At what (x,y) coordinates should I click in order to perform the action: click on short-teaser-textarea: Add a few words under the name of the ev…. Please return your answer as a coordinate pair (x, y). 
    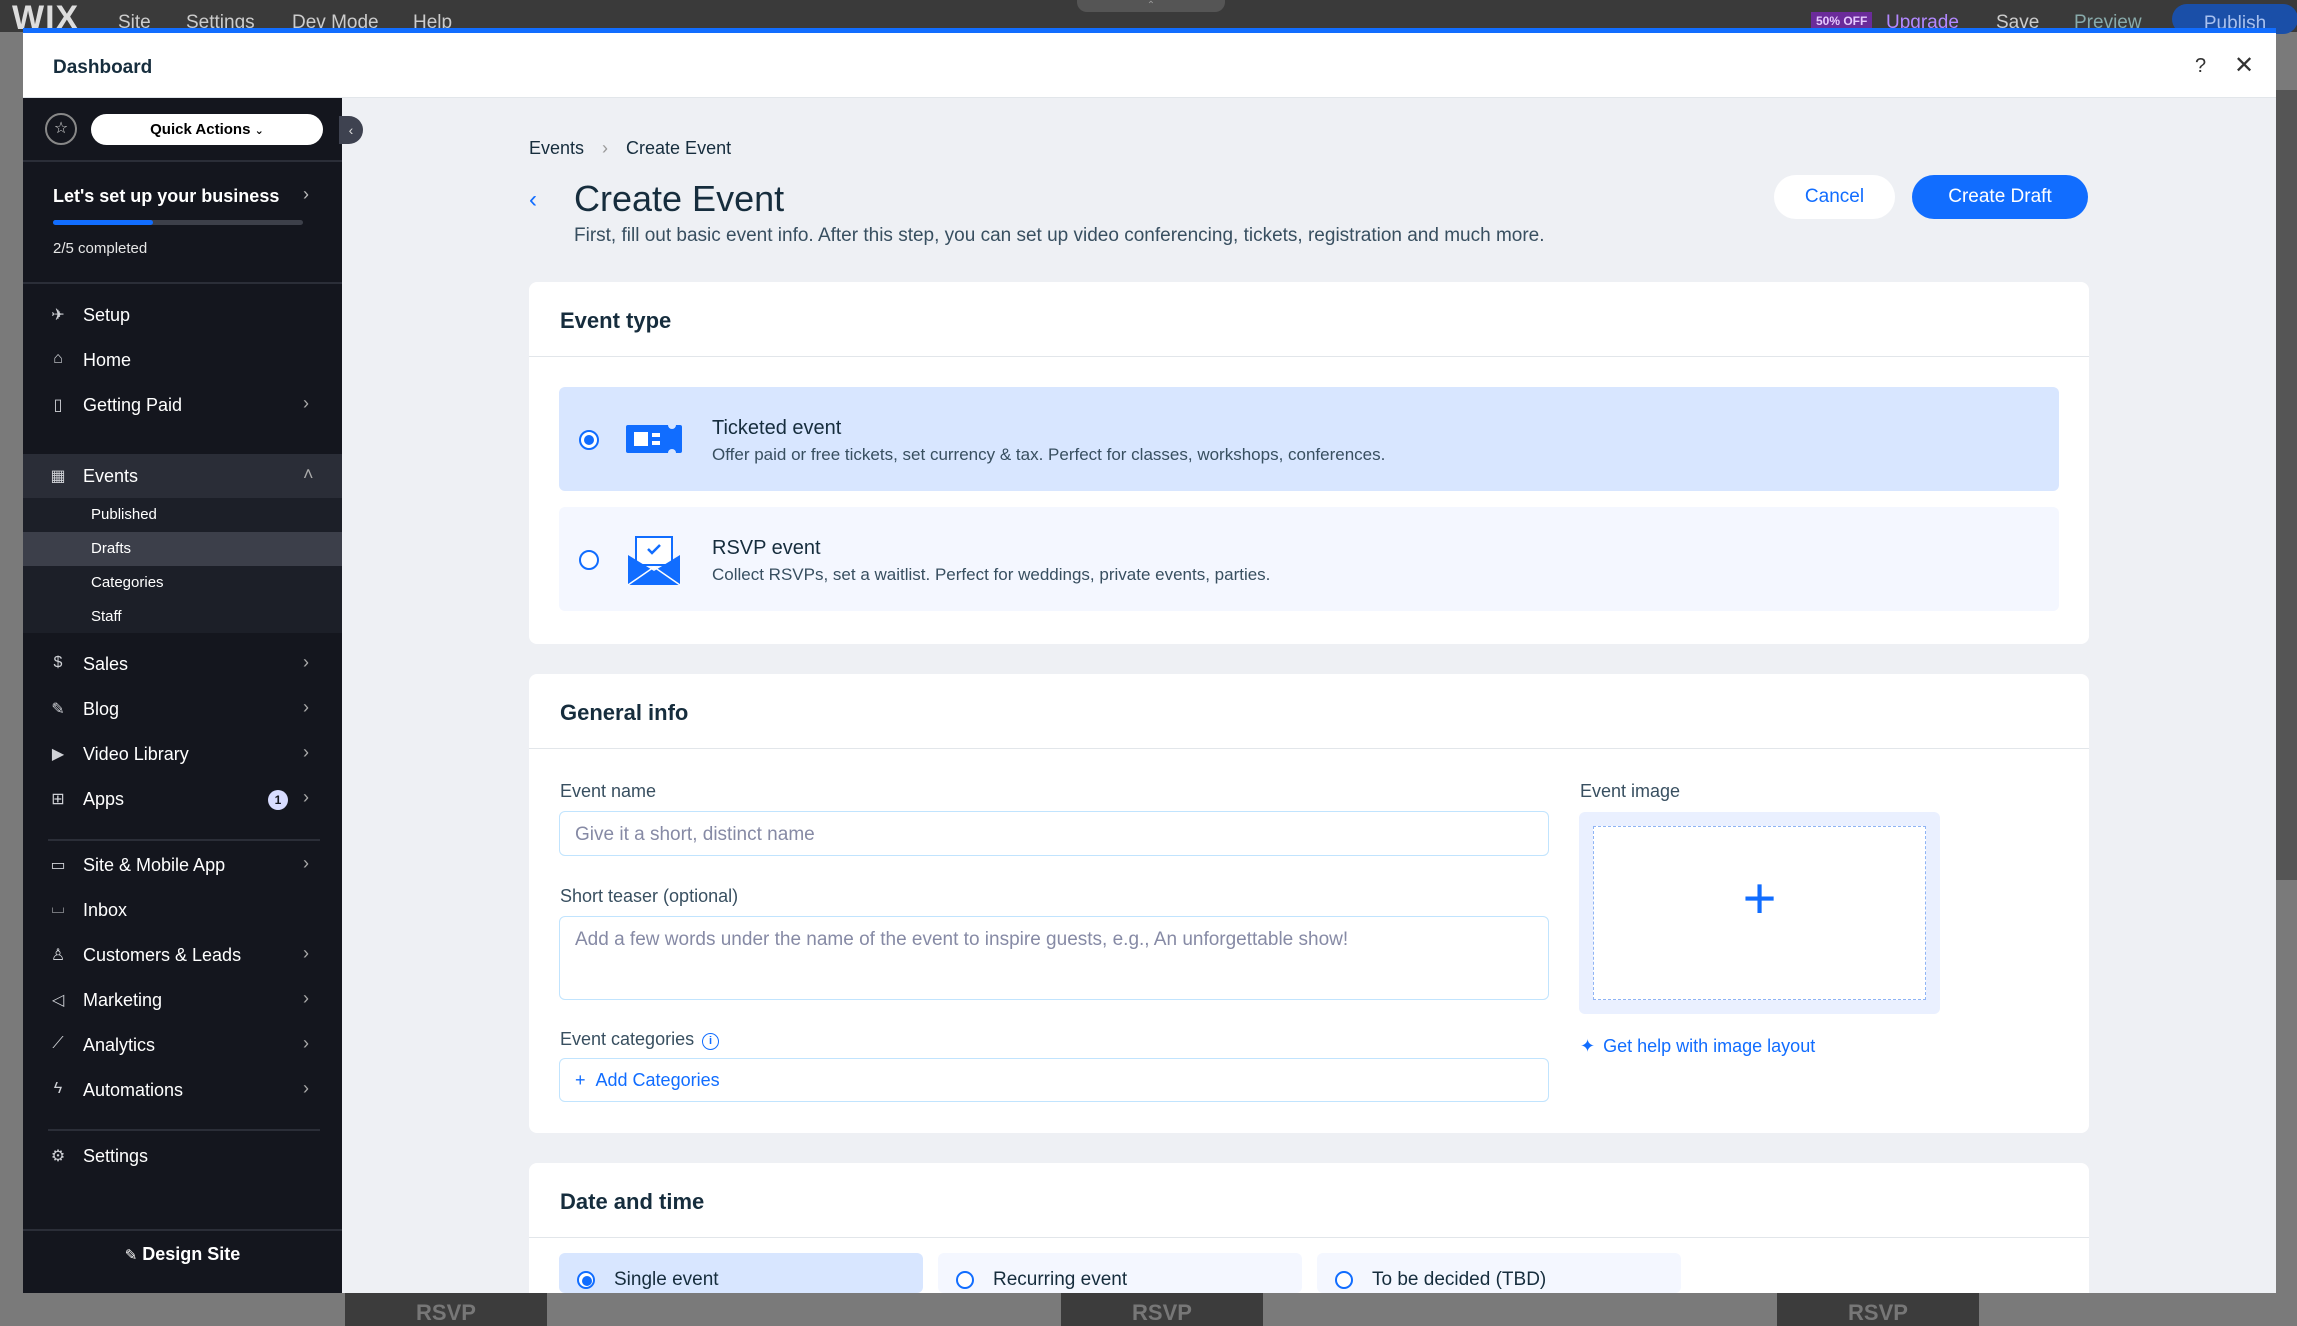
    Looking at the image, I should click on (1054, 958).